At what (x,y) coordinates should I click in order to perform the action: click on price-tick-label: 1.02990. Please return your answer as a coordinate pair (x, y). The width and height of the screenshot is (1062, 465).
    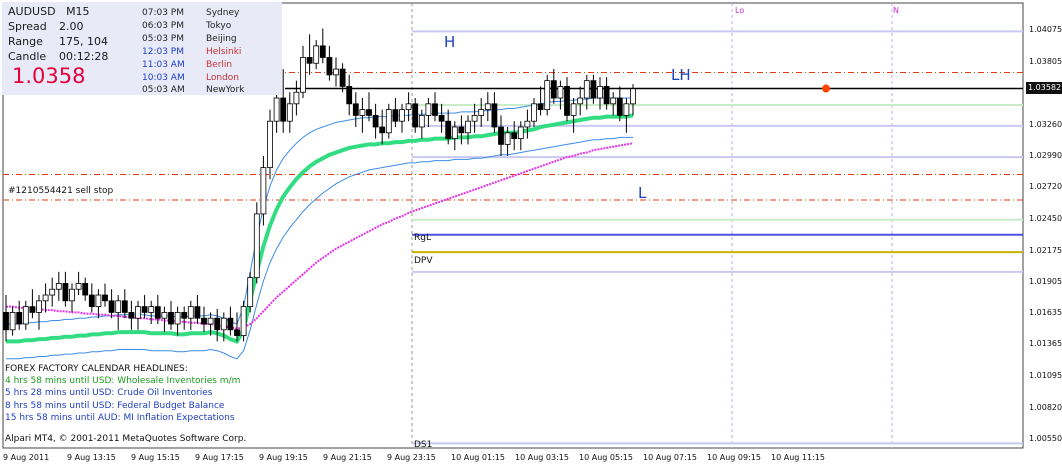
    Looking at the image, I should click on (1045, 156).